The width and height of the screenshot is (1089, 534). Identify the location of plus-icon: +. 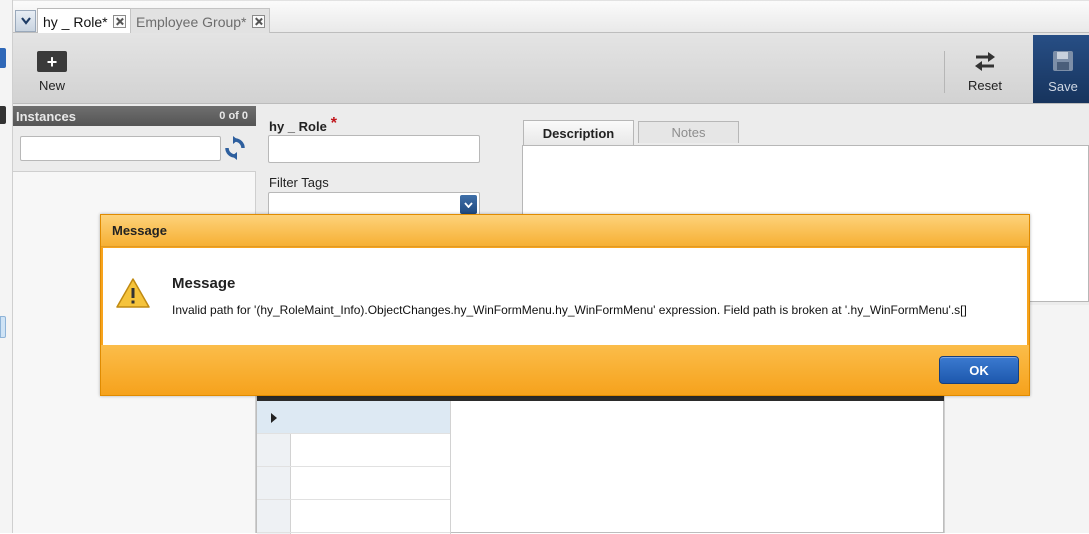
(52, 61).